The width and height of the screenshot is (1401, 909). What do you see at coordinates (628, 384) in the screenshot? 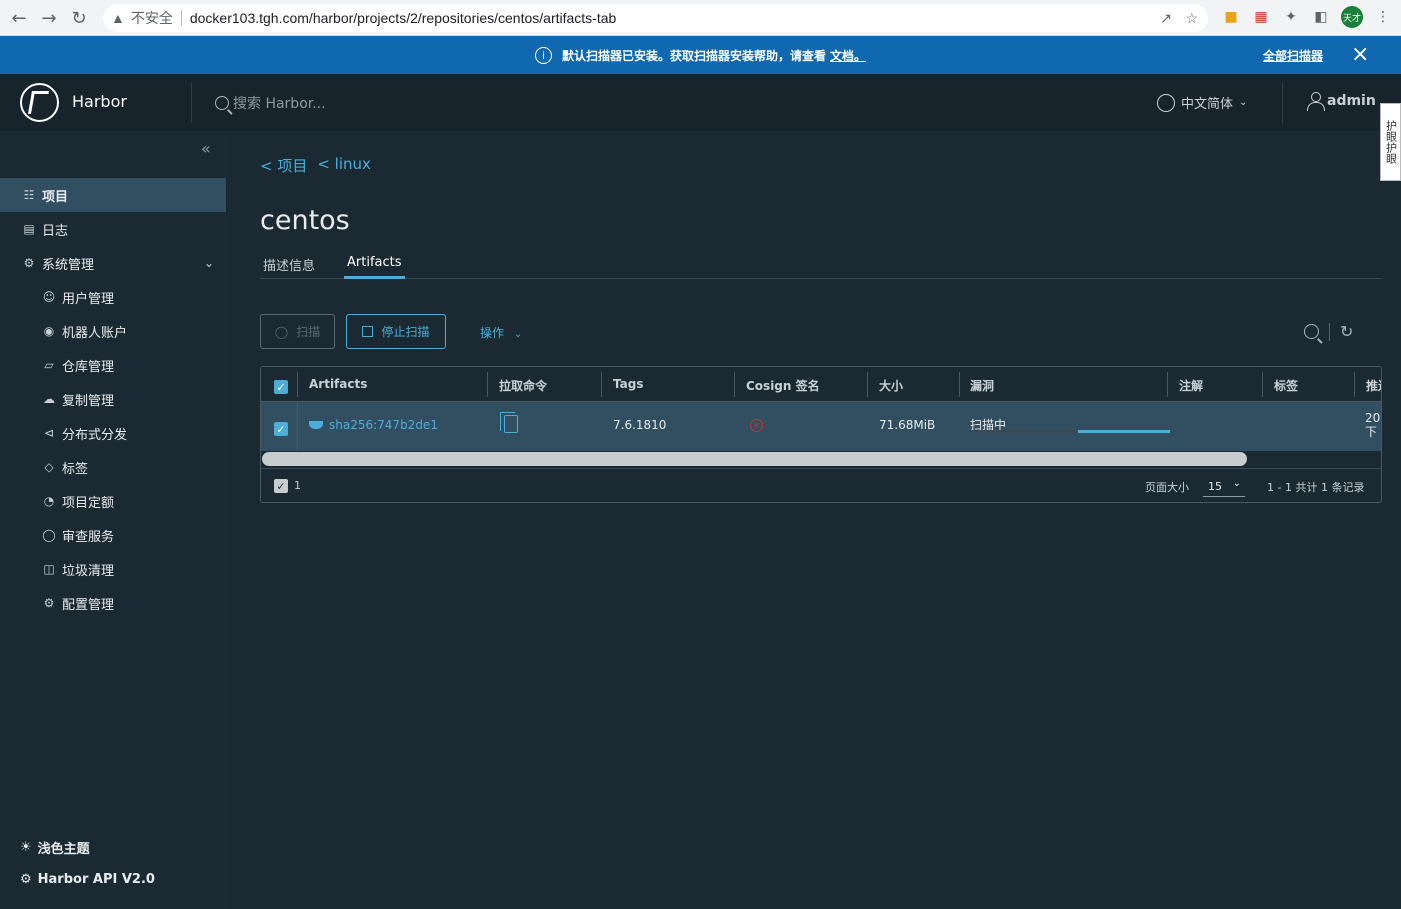
I see `column-header-tags: Tags` at bounding box center [628, 384].